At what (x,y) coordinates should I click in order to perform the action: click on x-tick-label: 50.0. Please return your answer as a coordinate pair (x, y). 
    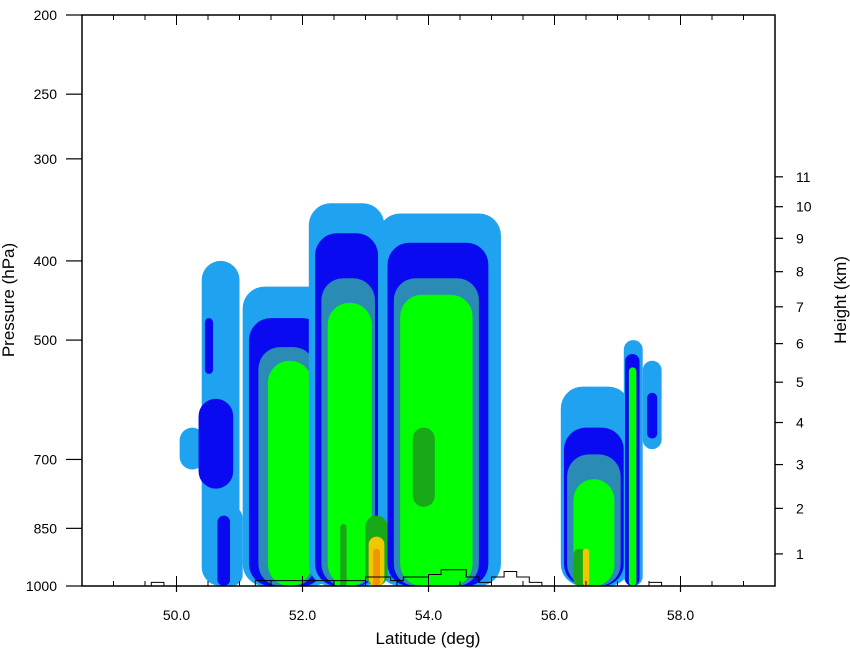
    Looking at the image, I should click on (176, 615).